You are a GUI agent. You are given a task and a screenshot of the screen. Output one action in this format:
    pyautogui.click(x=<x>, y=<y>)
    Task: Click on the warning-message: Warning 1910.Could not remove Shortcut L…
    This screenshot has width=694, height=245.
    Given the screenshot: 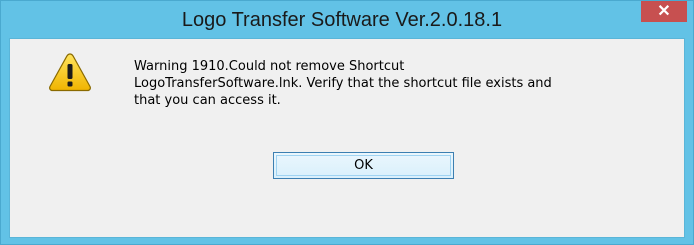 What is the action you would take?
    pyautogui.click(x=343, y=83)
    